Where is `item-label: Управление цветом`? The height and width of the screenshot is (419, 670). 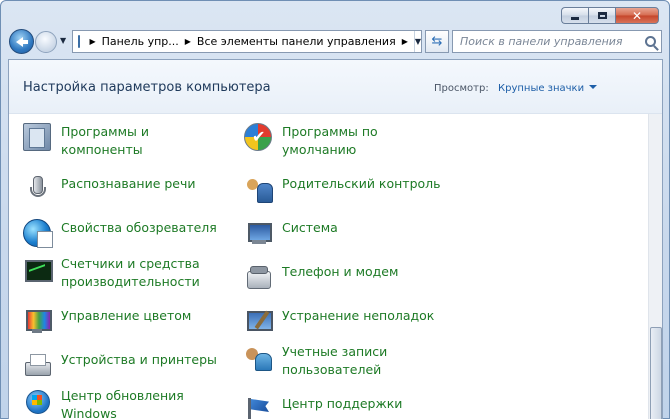 item-label: Управление цветом is located at coordinates (126, 315).